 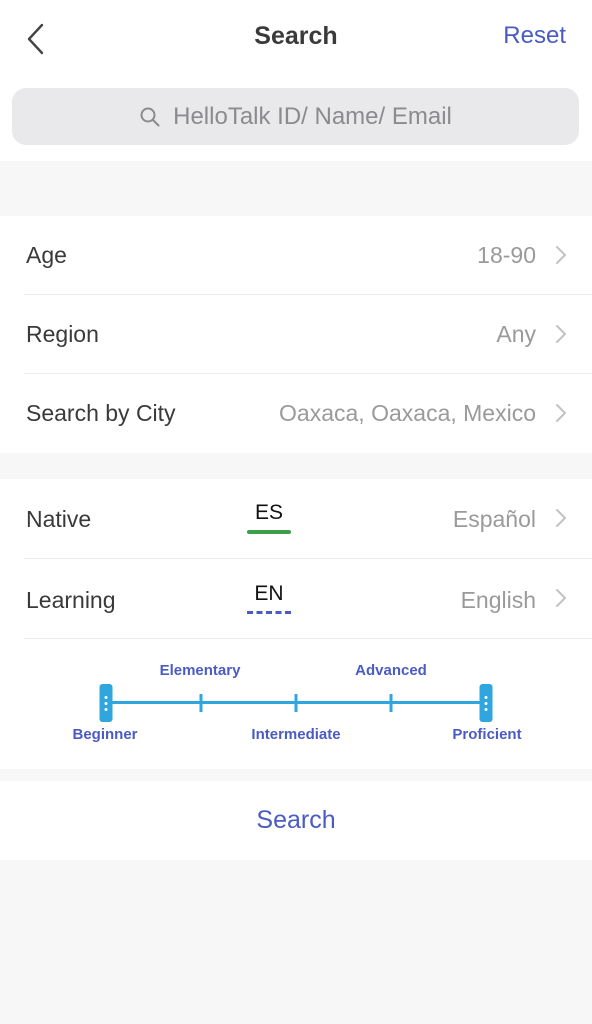 What do you see at coordinates (105, 734) in the screenshot?
I see `level-label-beginner: Beginner` at bounding box center [105, 734].